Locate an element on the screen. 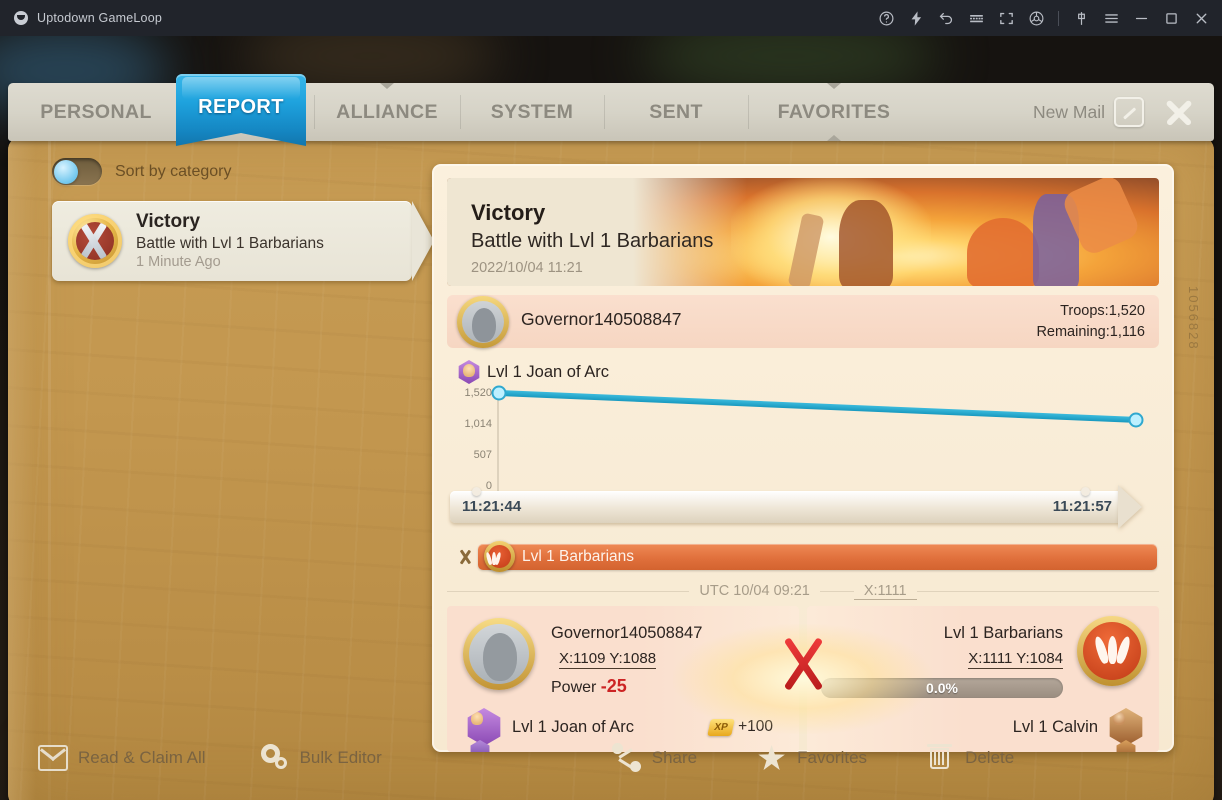 The width and height of the screenshot is (1222, 800). y-tick-label: 1,014 is located at coordinates (478, 424).